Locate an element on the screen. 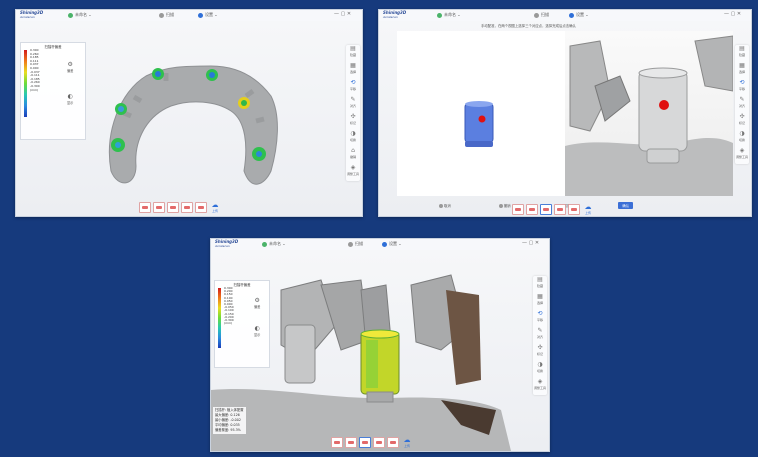 The image size is (758, 457). right-toolbar: ▤ 隐藏 ▦ 选择 ⟲ 平移 ✎ 对齐 ✣ 标记 ◑ 切换 ⌂ 撤销 ◈ 调整工具 is located at coordinates (353, 113).